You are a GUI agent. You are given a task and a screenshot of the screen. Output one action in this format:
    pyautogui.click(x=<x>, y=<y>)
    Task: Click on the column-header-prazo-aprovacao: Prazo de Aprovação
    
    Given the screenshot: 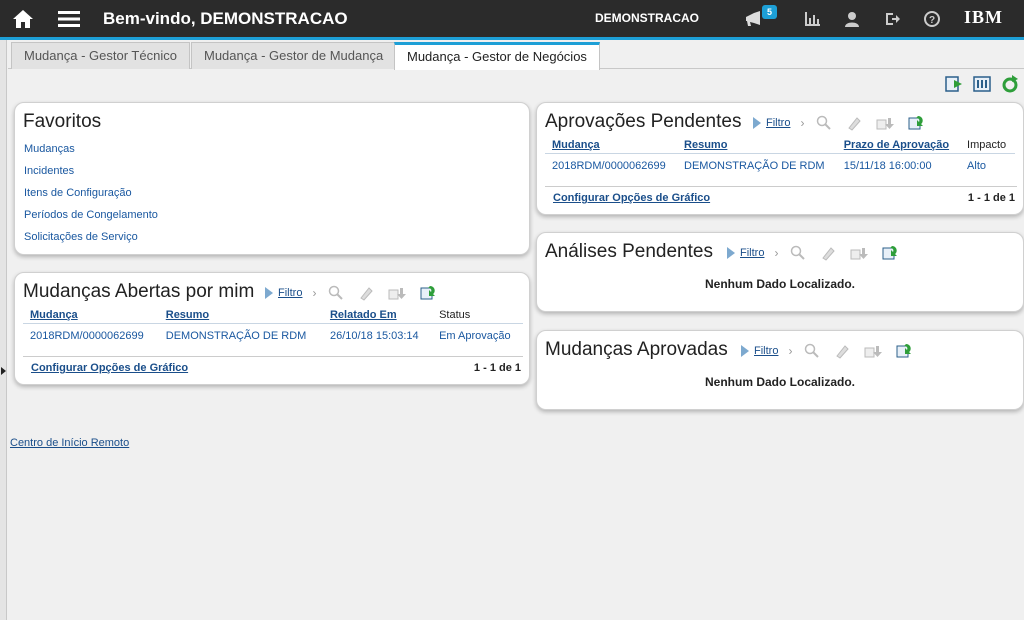 What is the action you would take?
    pyautogui.click(x=898, y=145)
    